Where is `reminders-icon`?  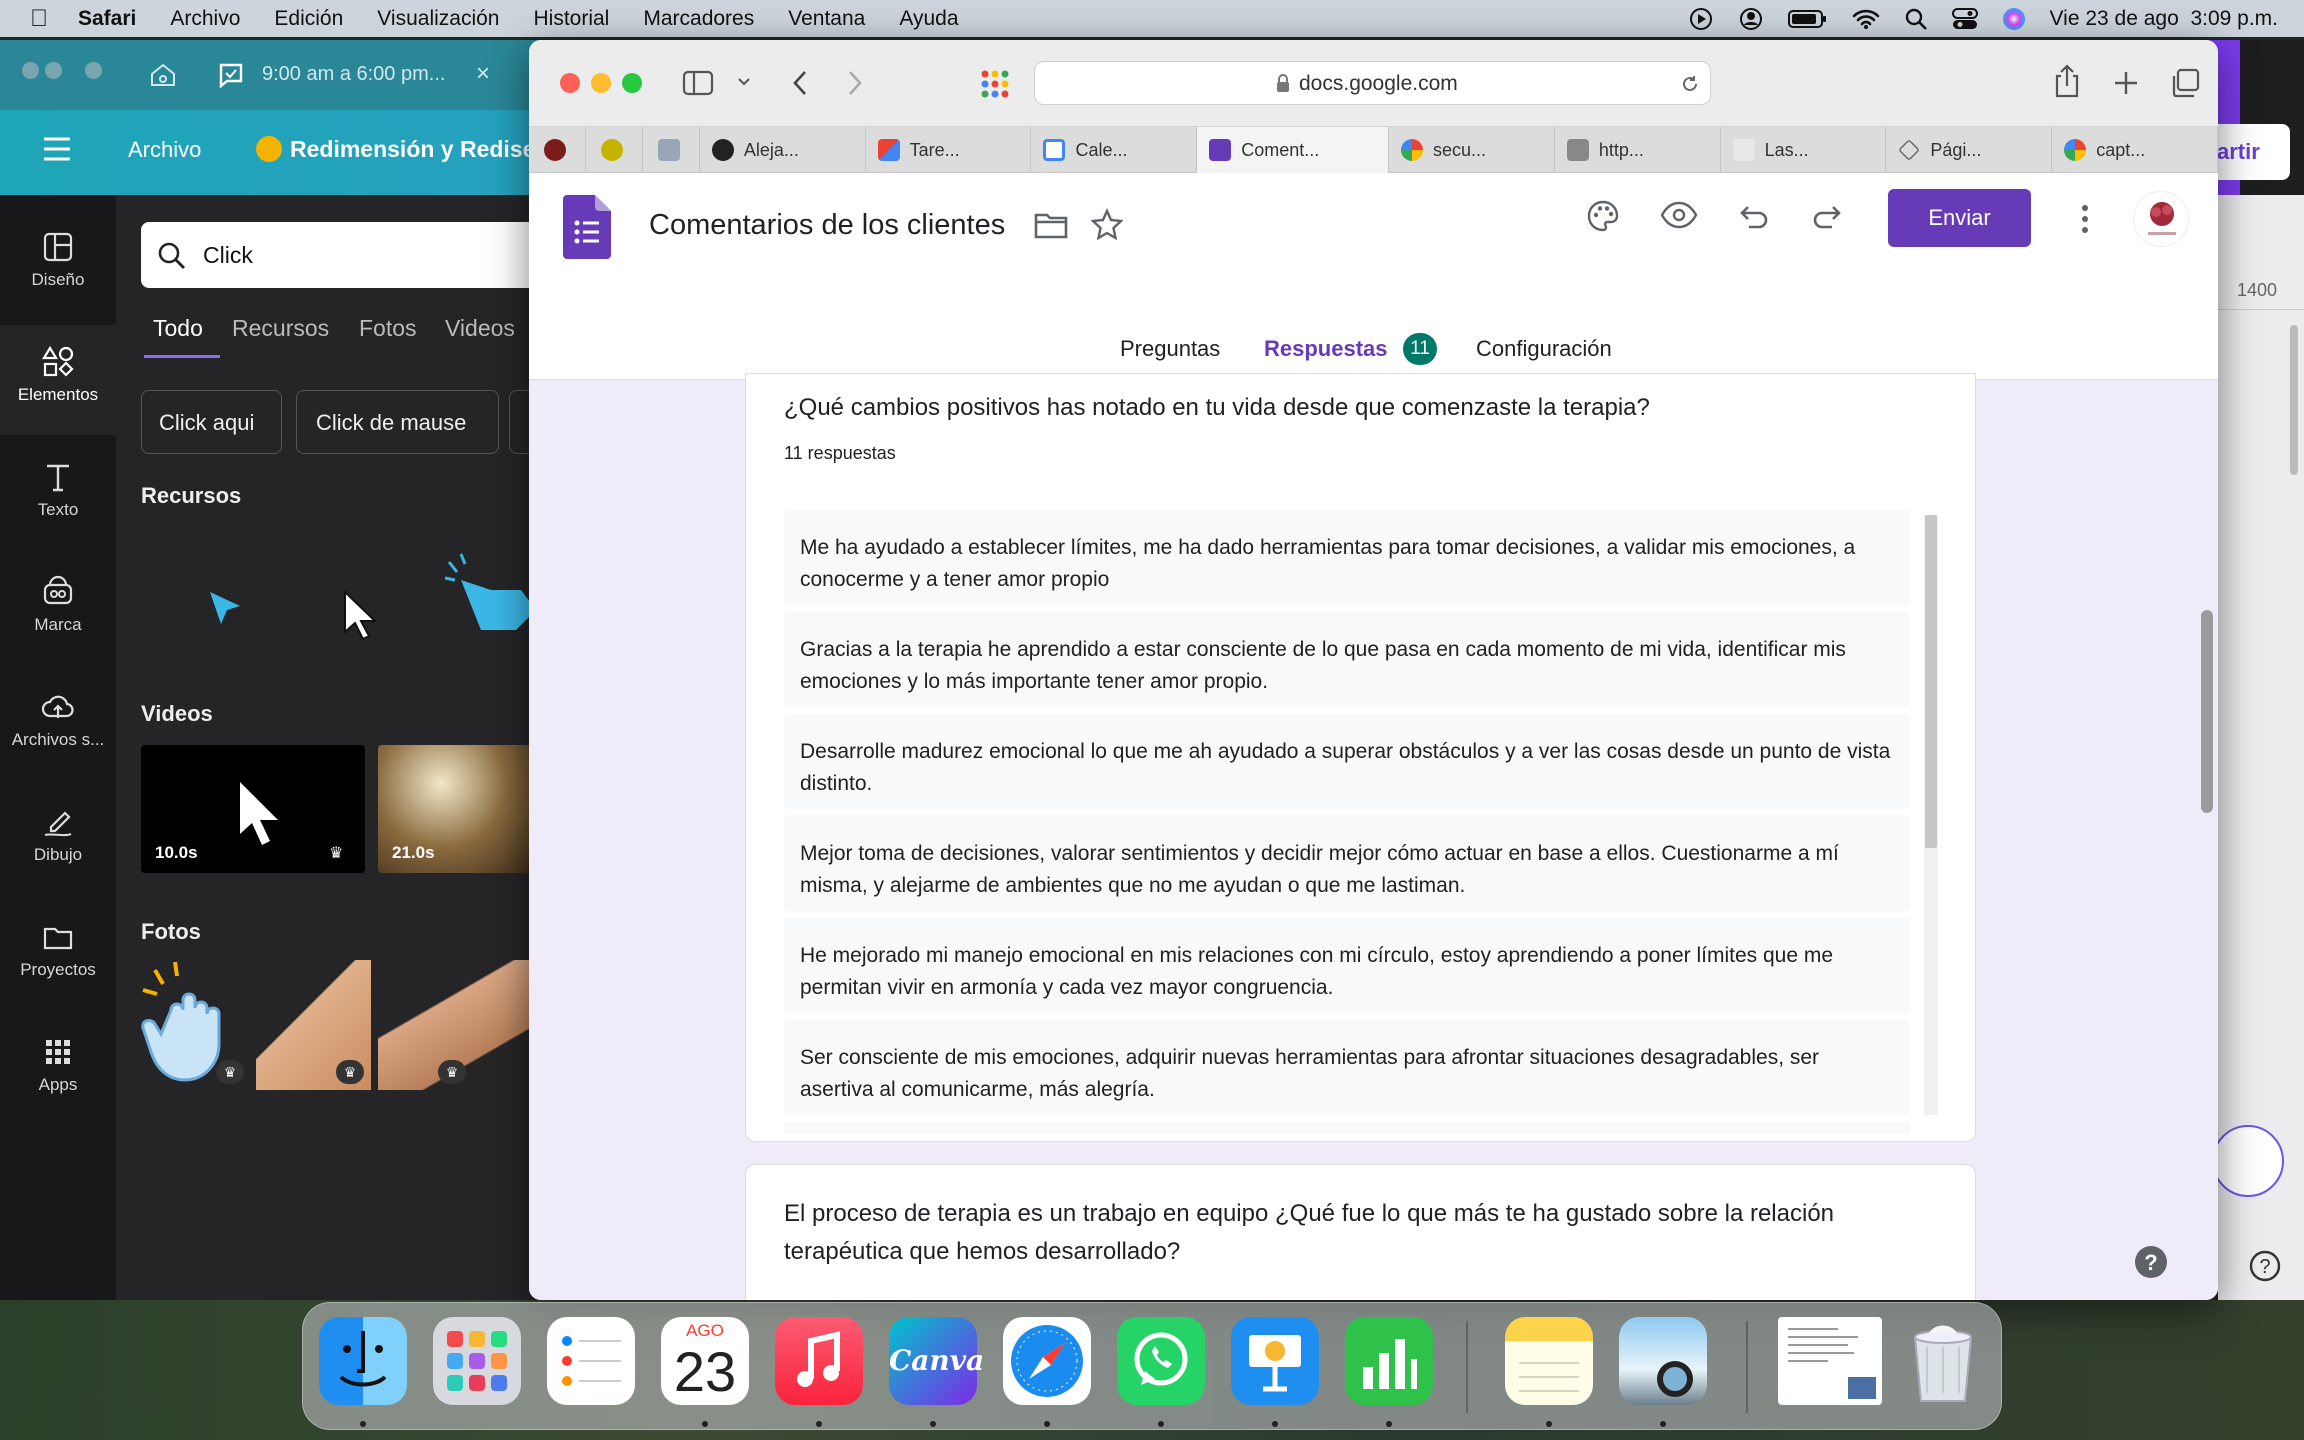
reminders-icon is located at coordinates (591, 1361).